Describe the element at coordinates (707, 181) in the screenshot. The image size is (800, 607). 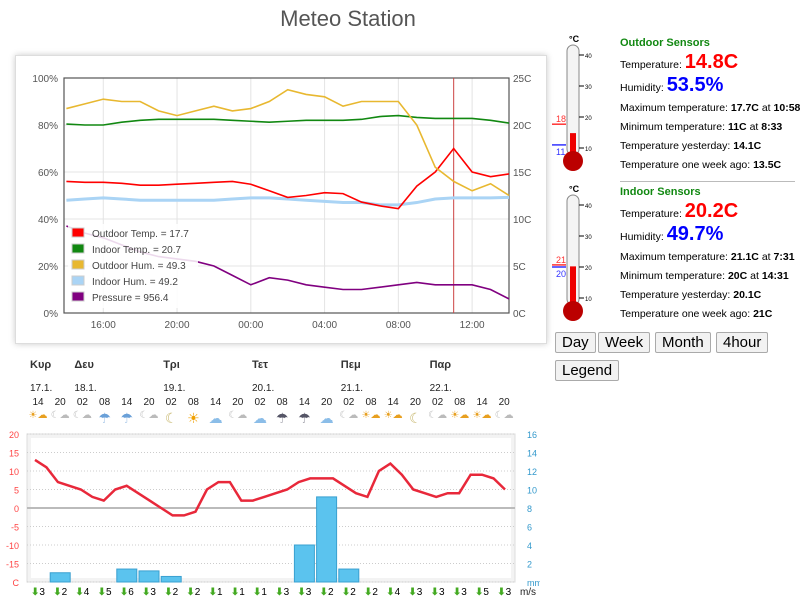
I see `divider` at that location.